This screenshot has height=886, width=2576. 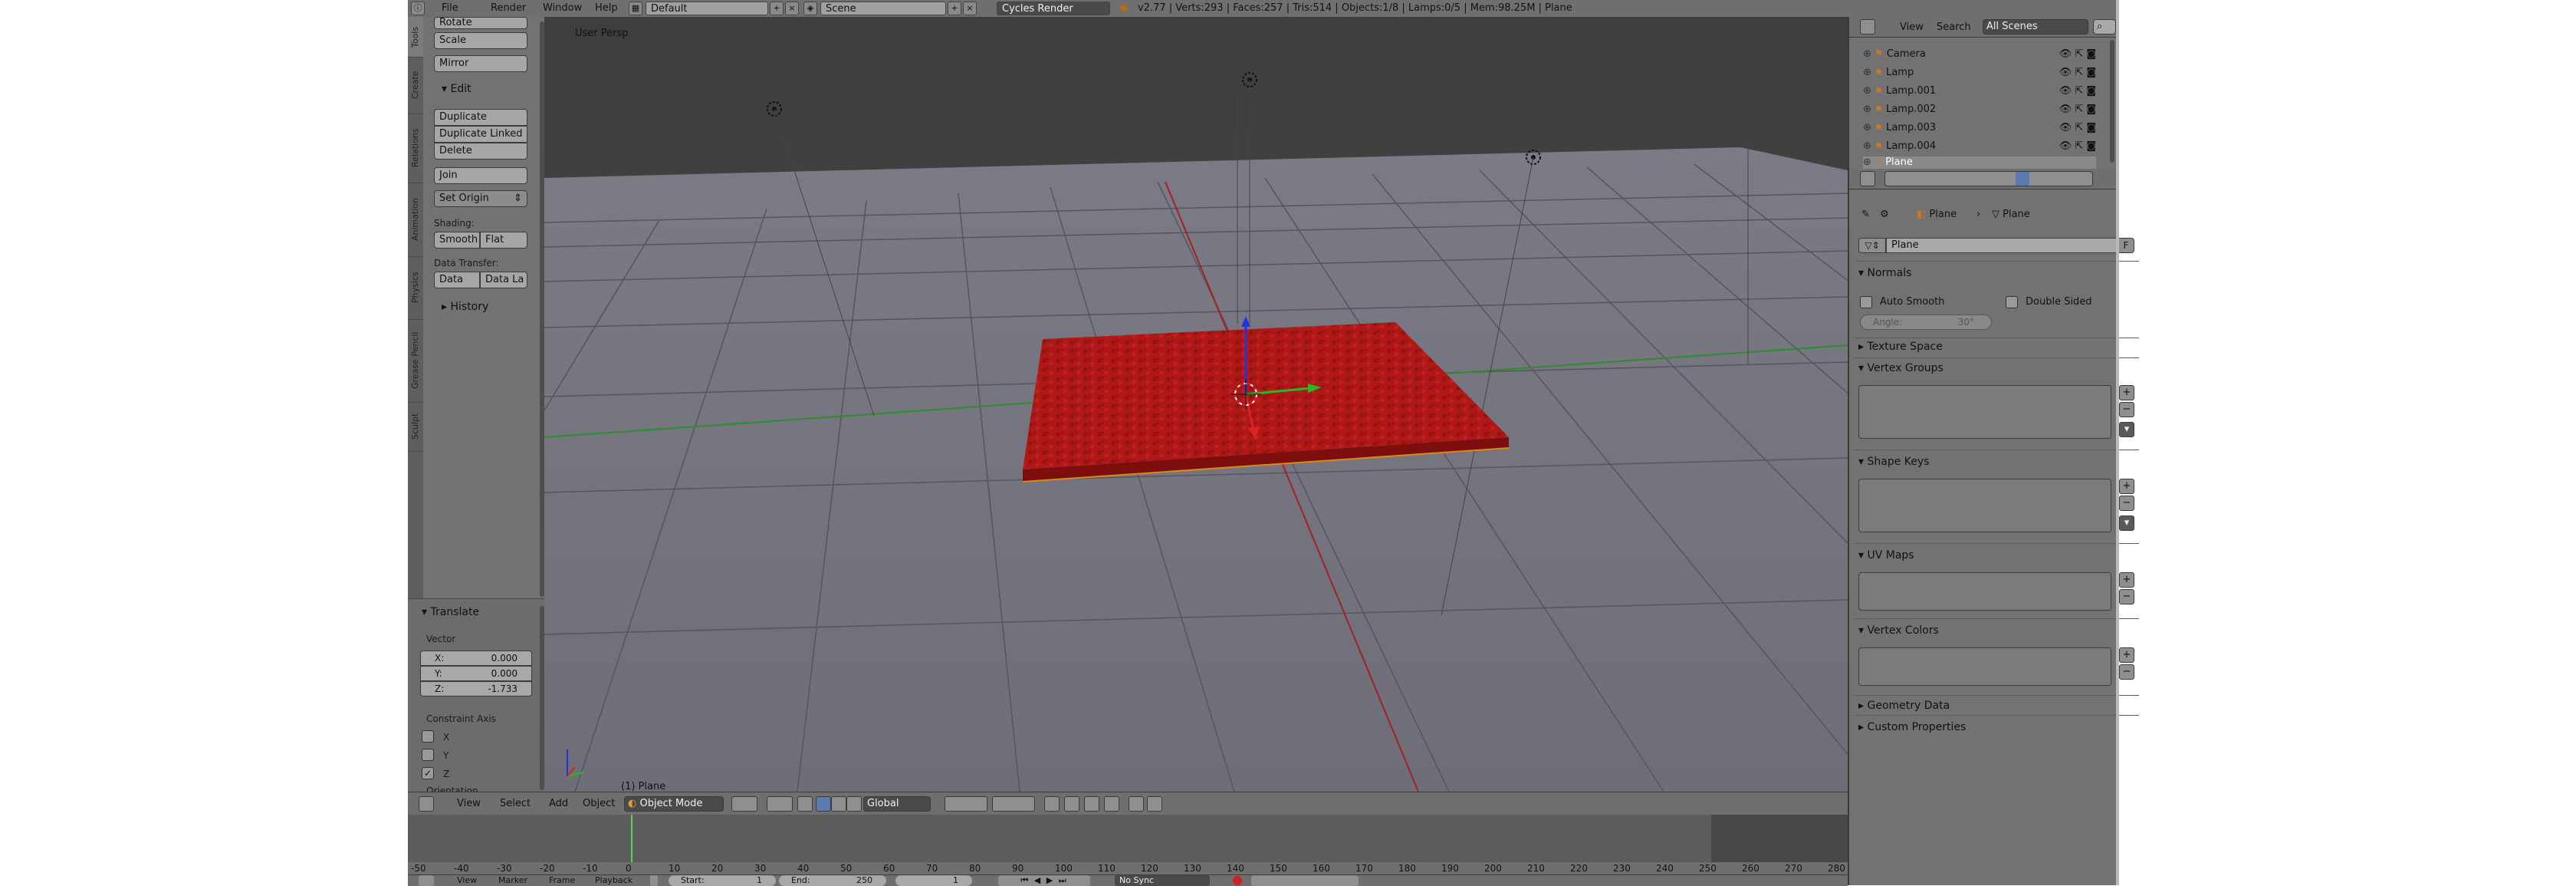 I want to click on start-frame-field: Start: 1, so click(x=723, y=880).